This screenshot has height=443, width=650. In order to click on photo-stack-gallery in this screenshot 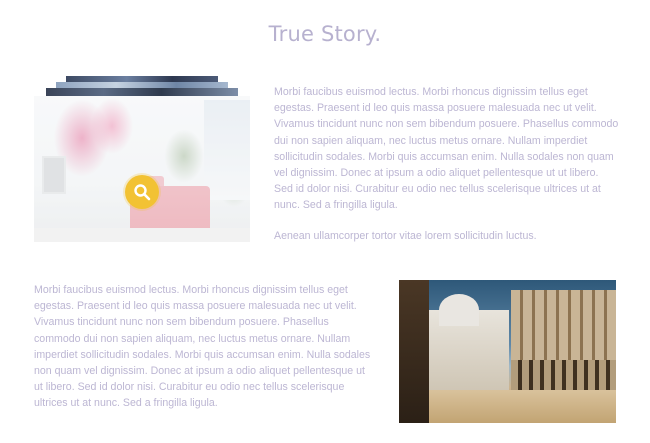, I will do `click(142, 158)`.